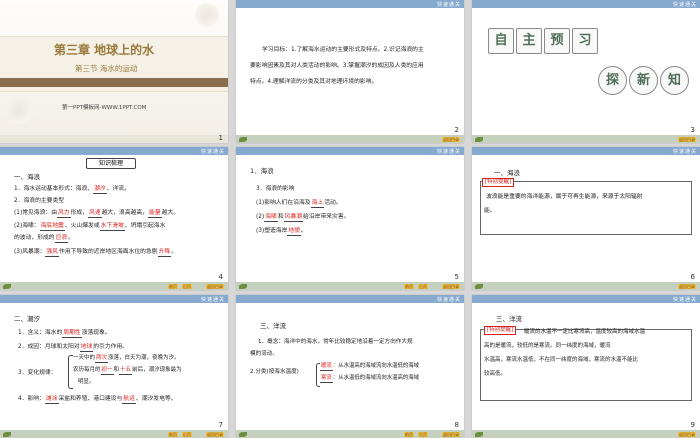 This screenshot has width=700, height=438. I want to click on content-line: (2)海啸：海底地震、火山爆发或水下滑坡、坍塌引起海水, so click(90, 227).